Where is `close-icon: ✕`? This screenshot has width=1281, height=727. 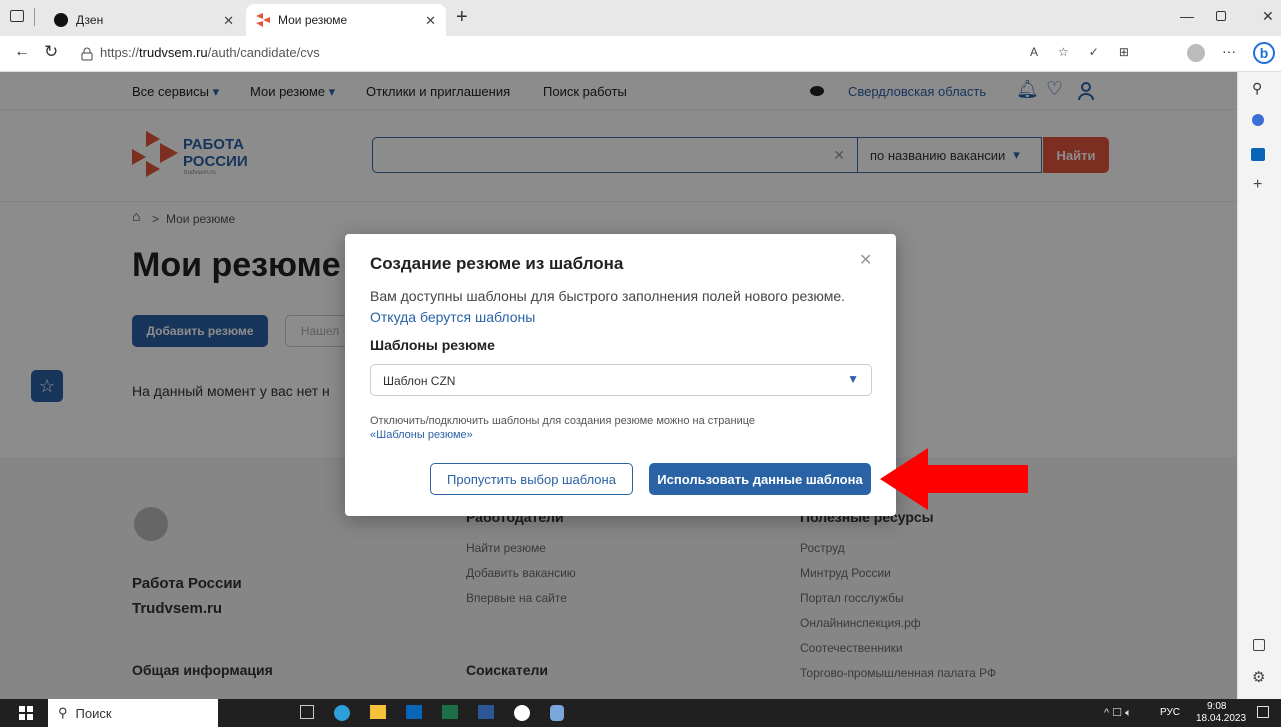
close-icon: ✕ is located at coordinates (865, 260).